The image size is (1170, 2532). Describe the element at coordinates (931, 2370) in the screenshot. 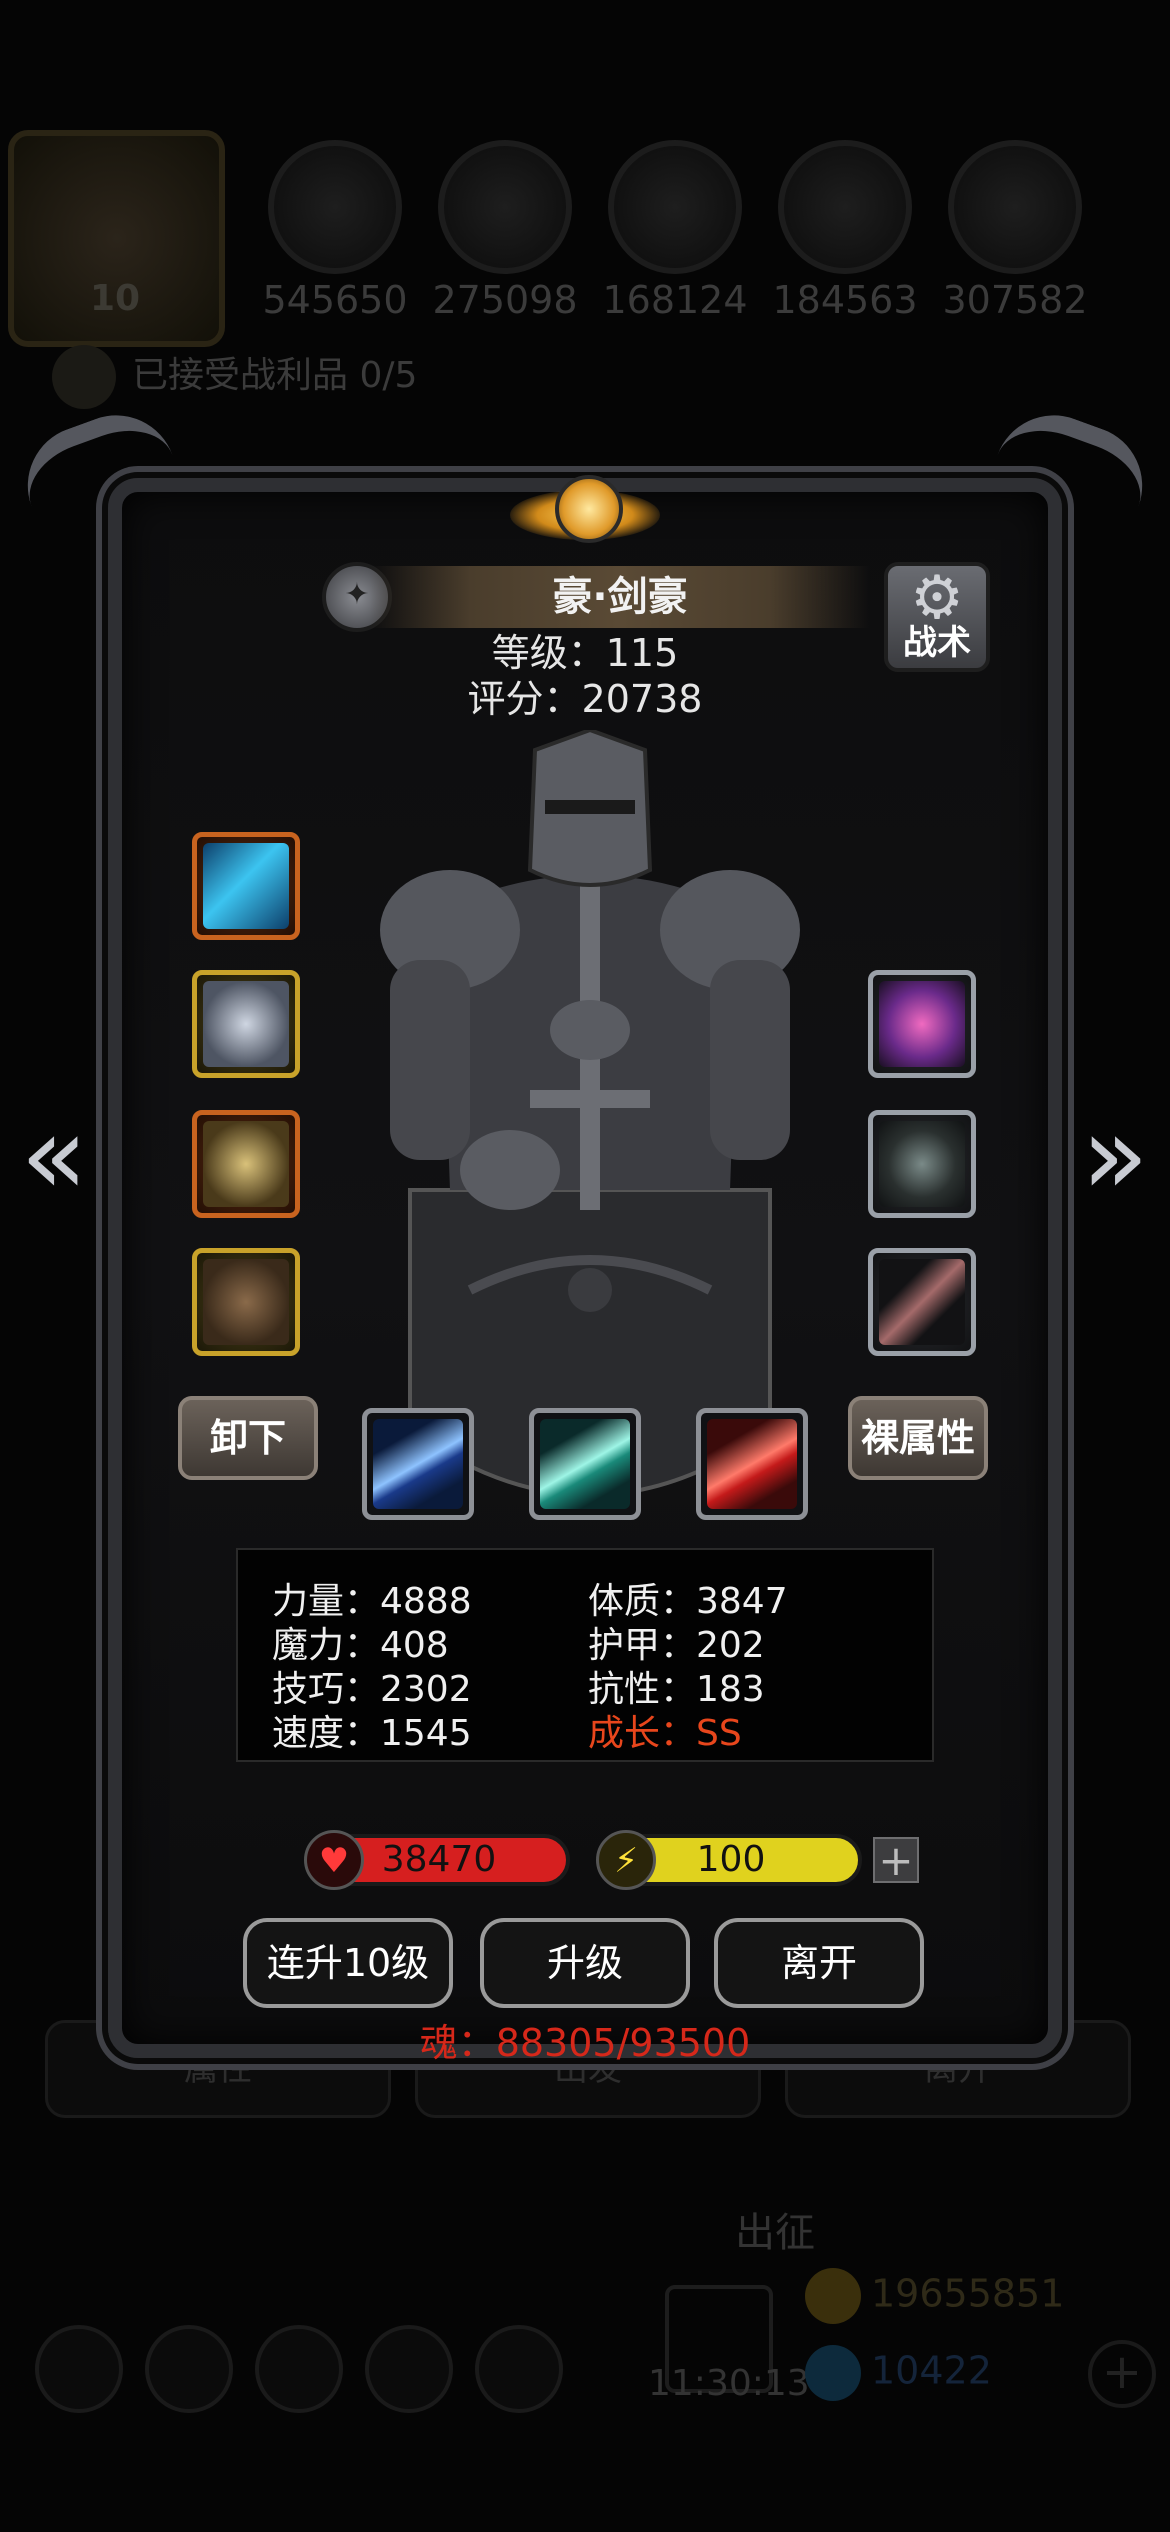

I see `gem-value: 10422` at that location.